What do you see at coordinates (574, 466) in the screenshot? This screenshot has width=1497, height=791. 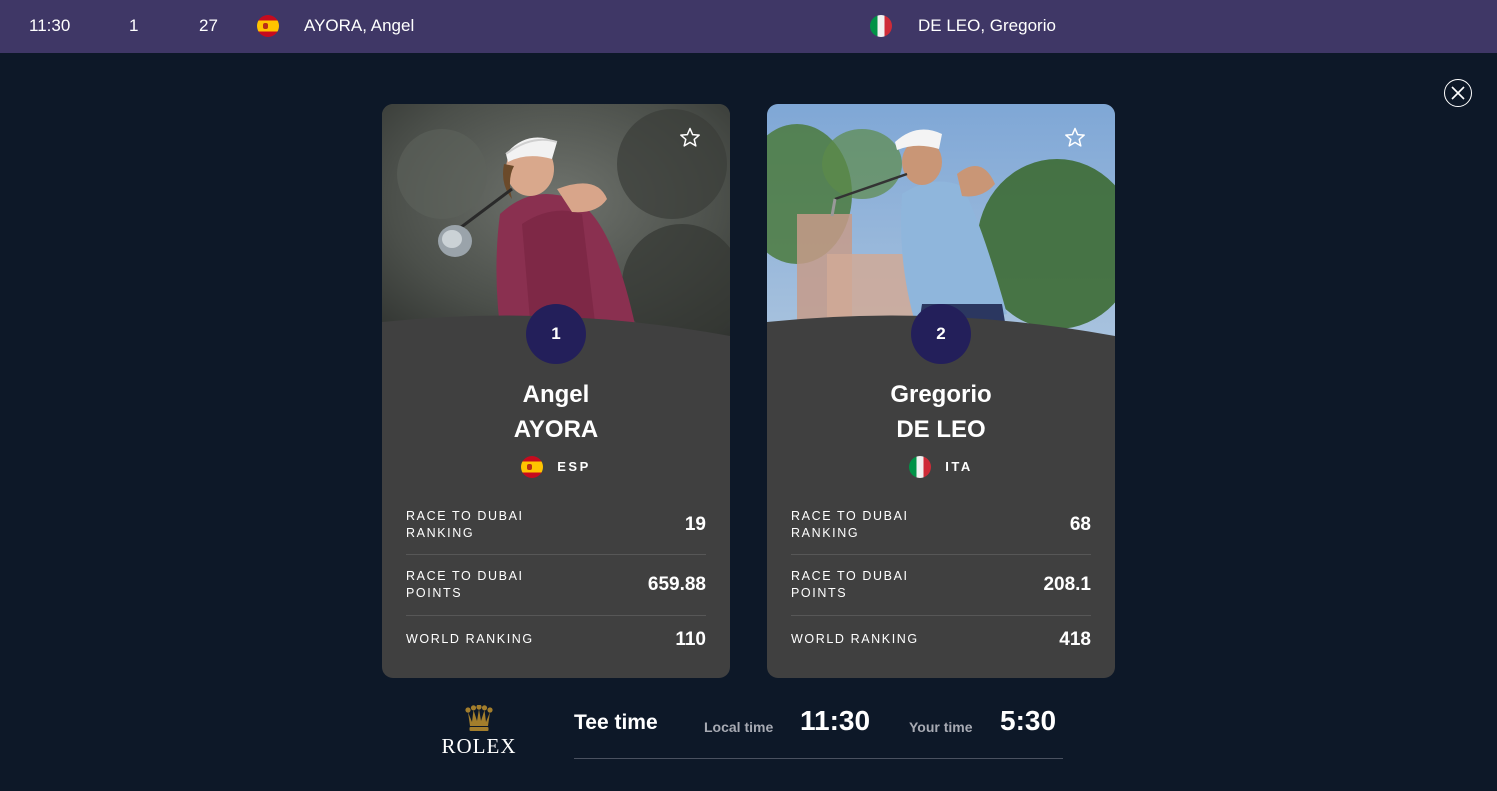 I see `country-code: ESP` at bounding box center [574, 466].